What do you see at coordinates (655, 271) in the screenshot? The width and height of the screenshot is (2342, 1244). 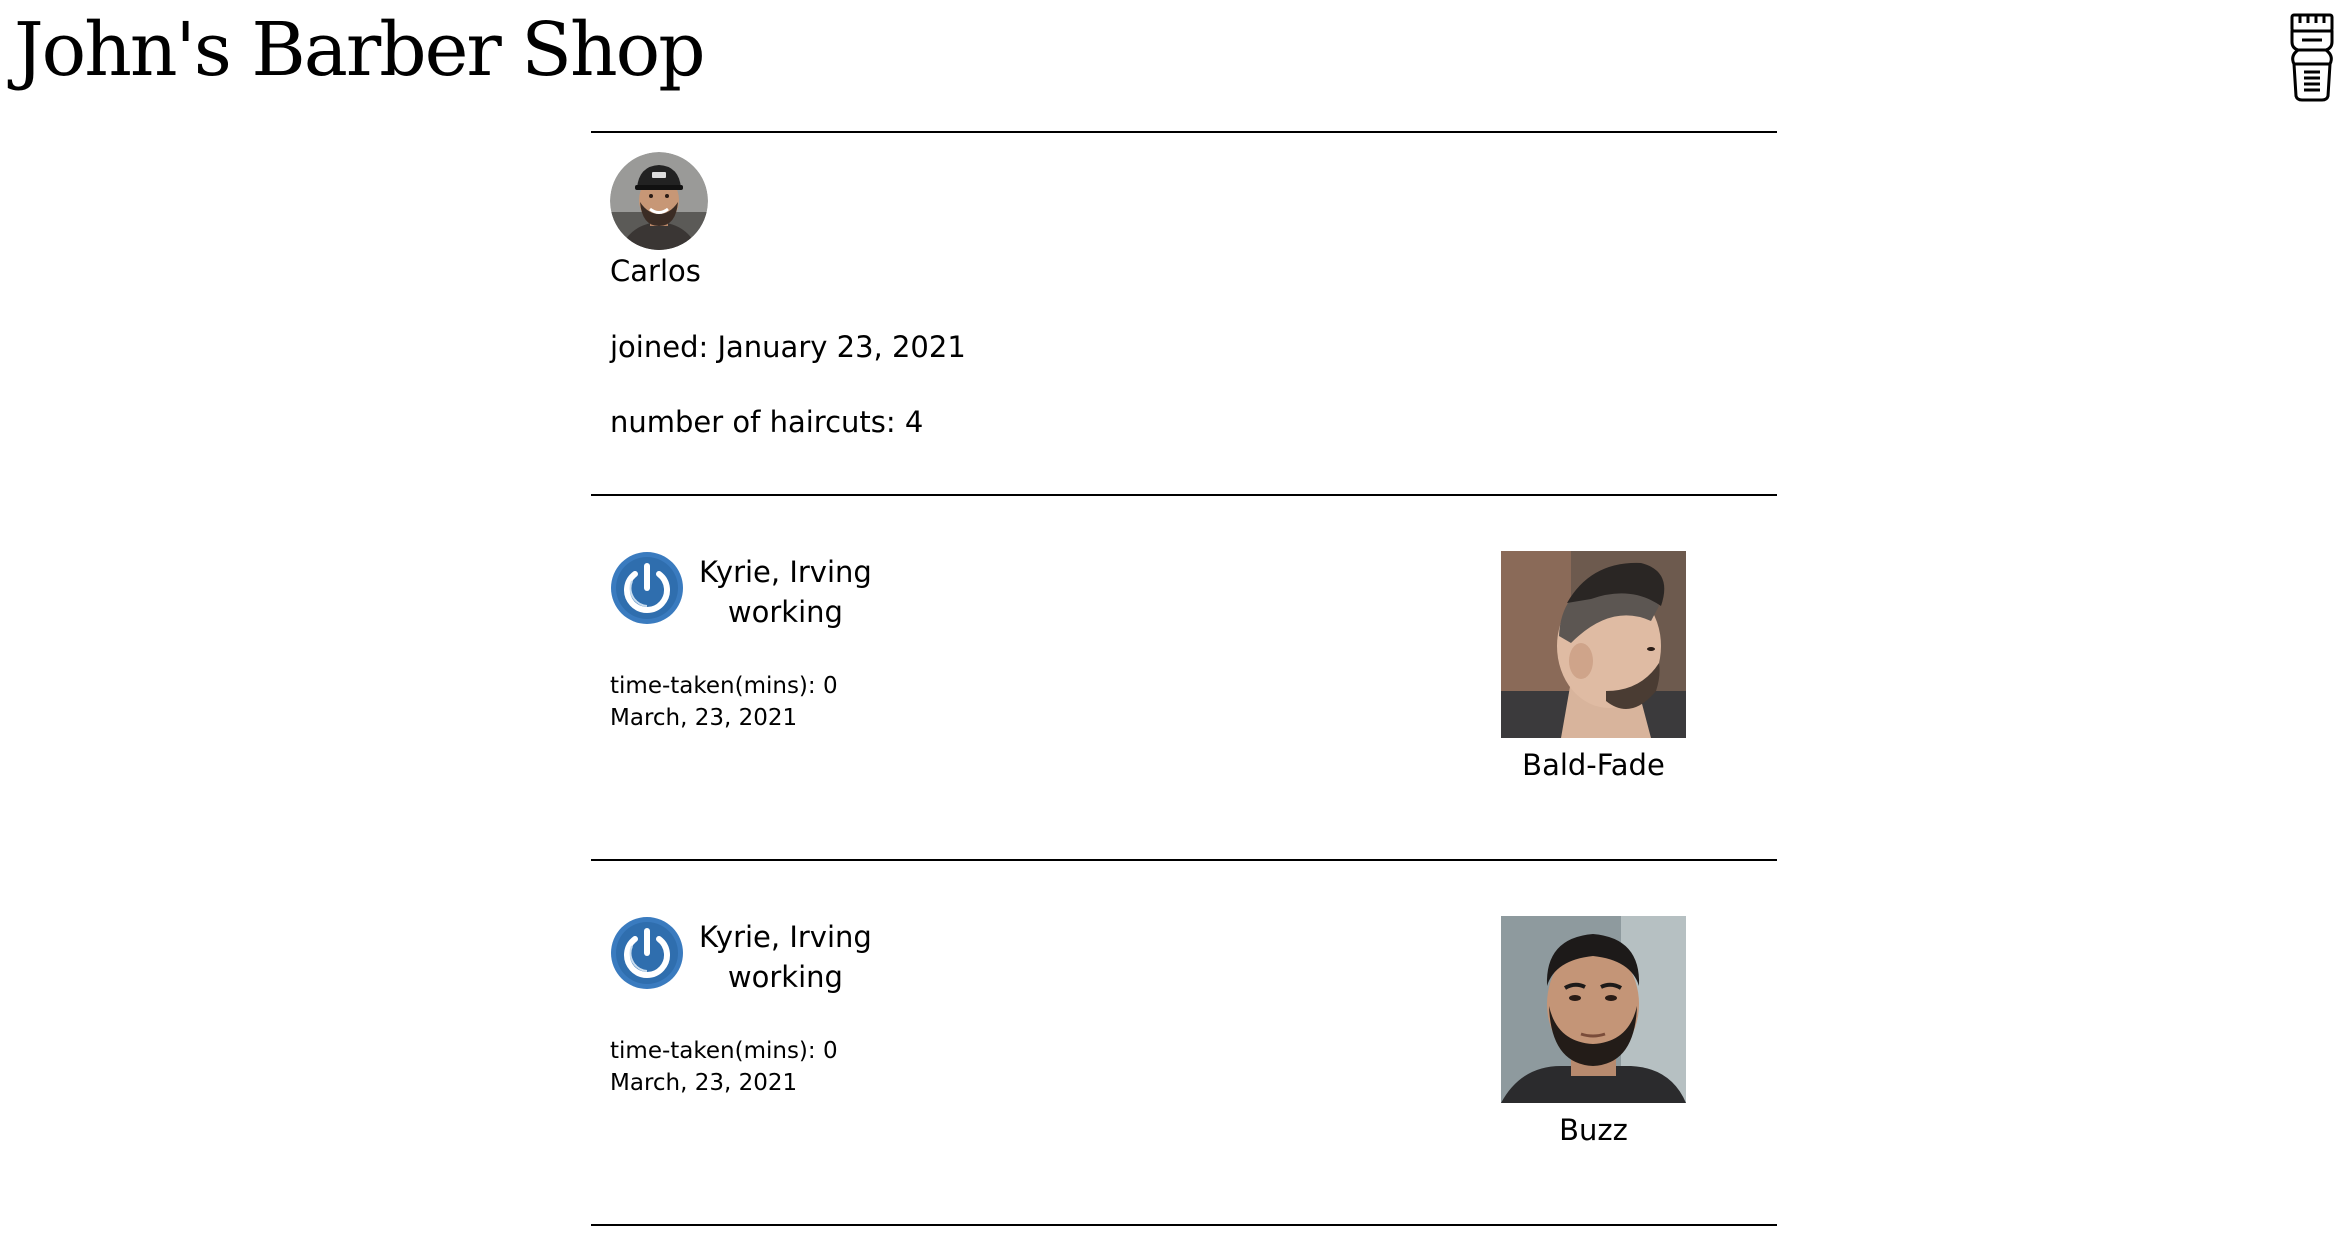 I see `customer-name: Carlos` at bounding box center [655, 271].